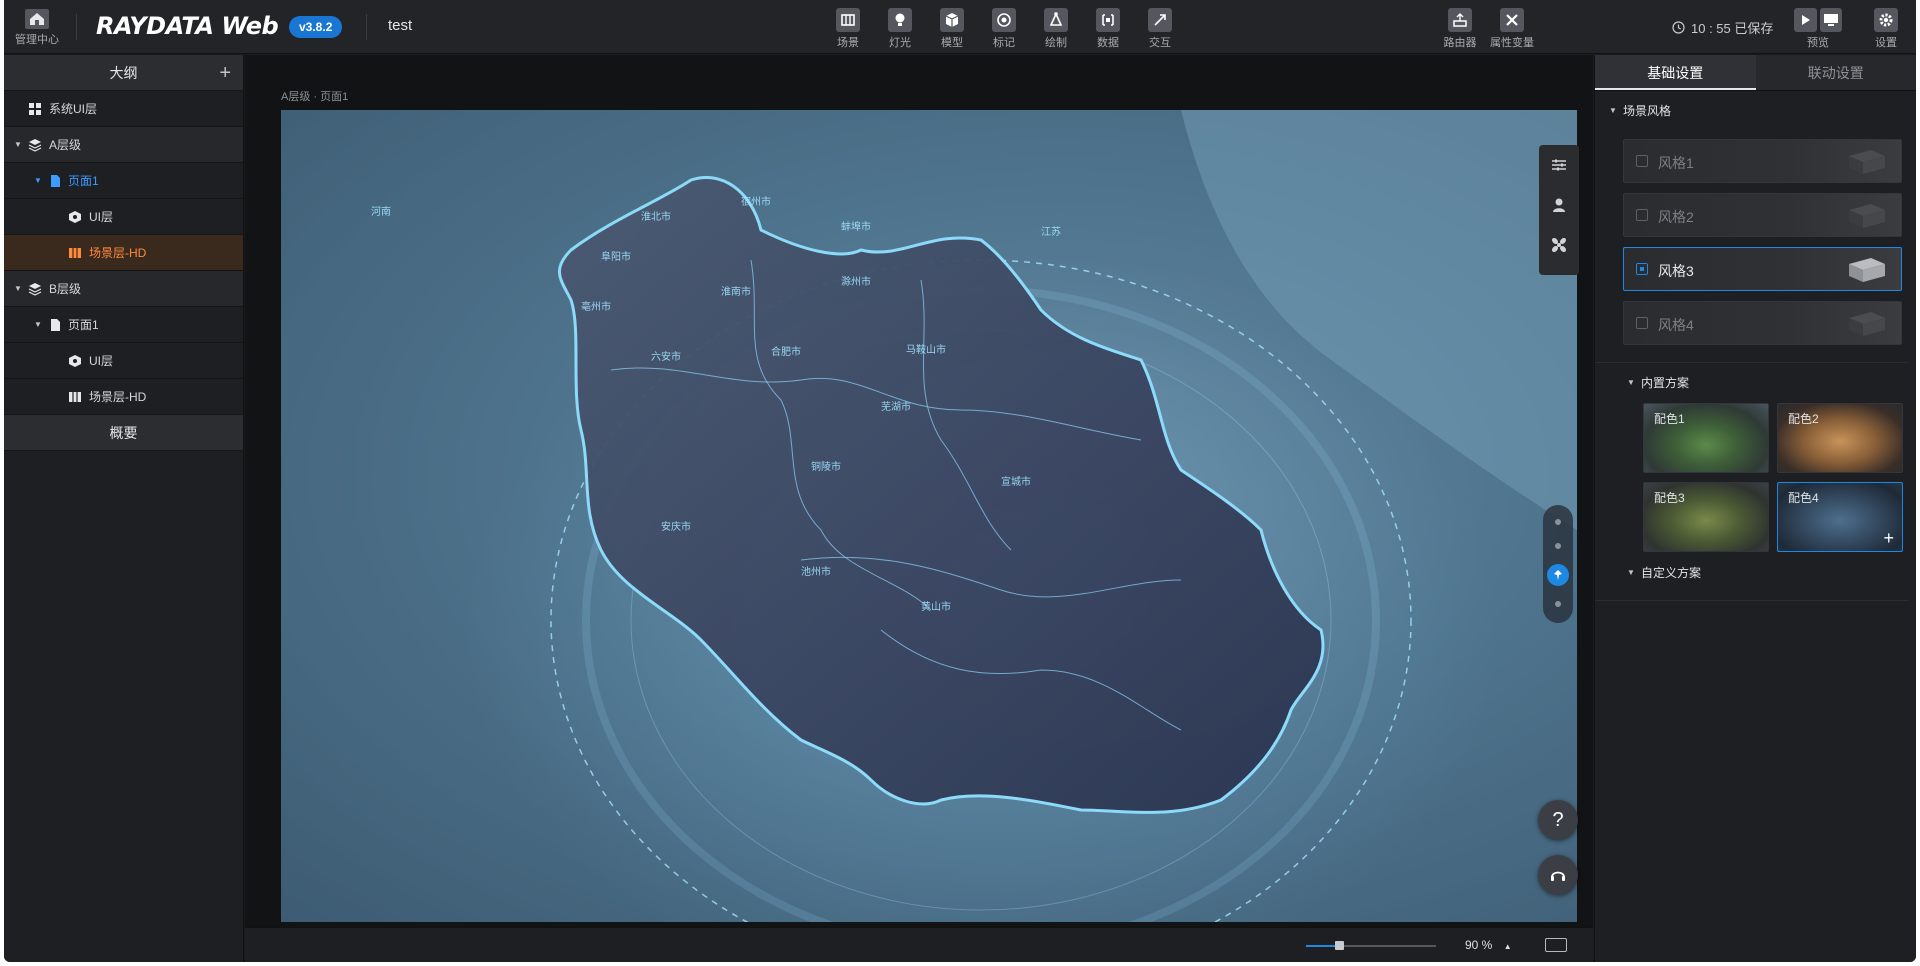  Describe the element at coordinates (1108, 28) in the screenshot. I see `tool-data-button: 数据` at that location.